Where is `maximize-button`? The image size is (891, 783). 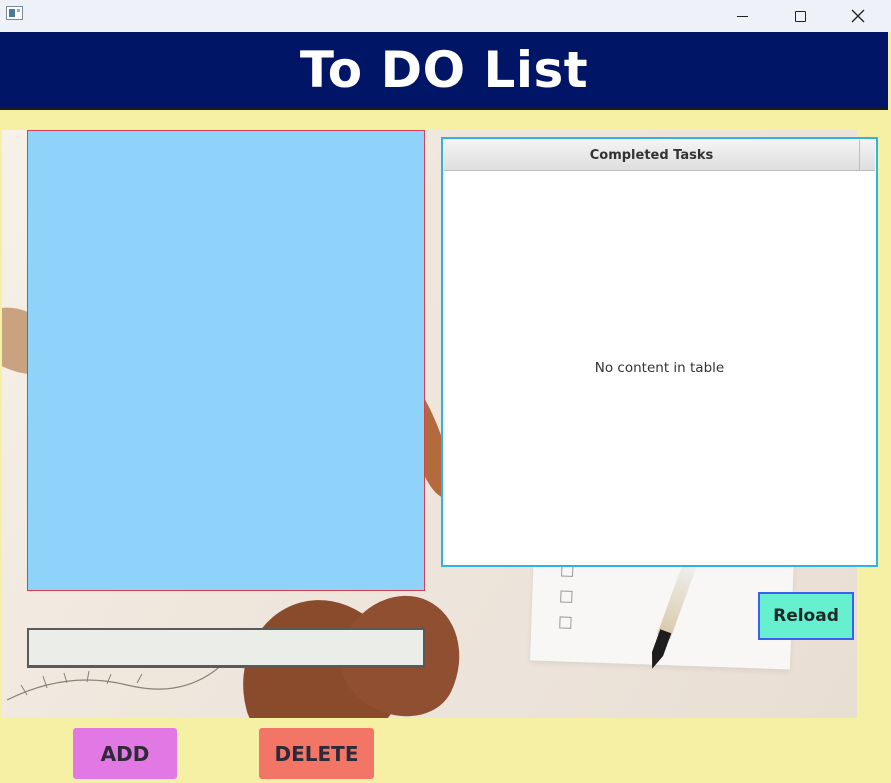
maximize-button is located at coordinates (800, 16).